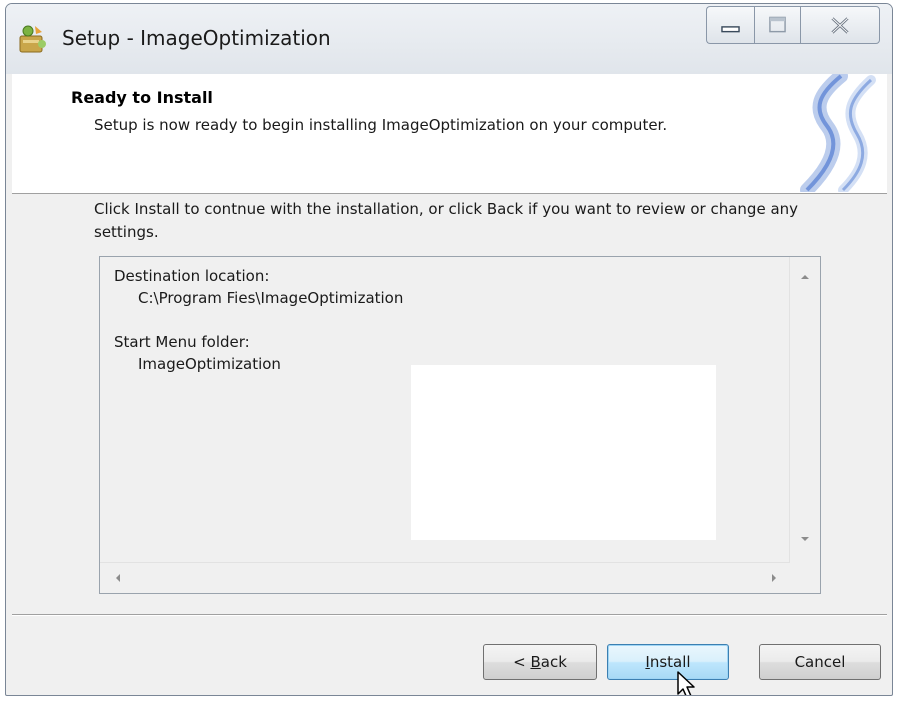  Describe the element at coordinates (32, 39) in the screenshot. I see `setup-app-icon` at that location.